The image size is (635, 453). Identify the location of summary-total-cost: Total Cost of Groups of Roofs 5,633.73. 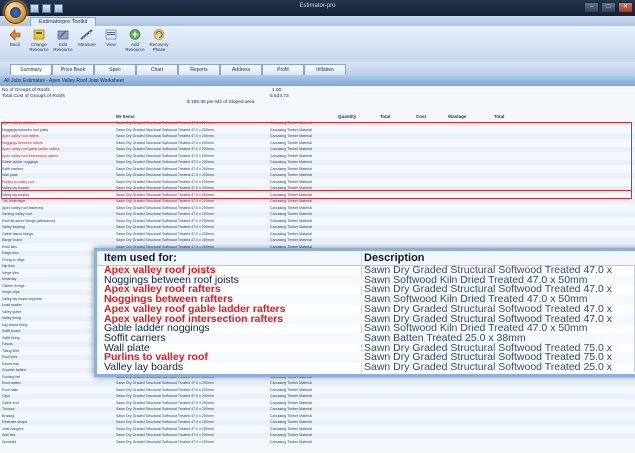
(145, 96).